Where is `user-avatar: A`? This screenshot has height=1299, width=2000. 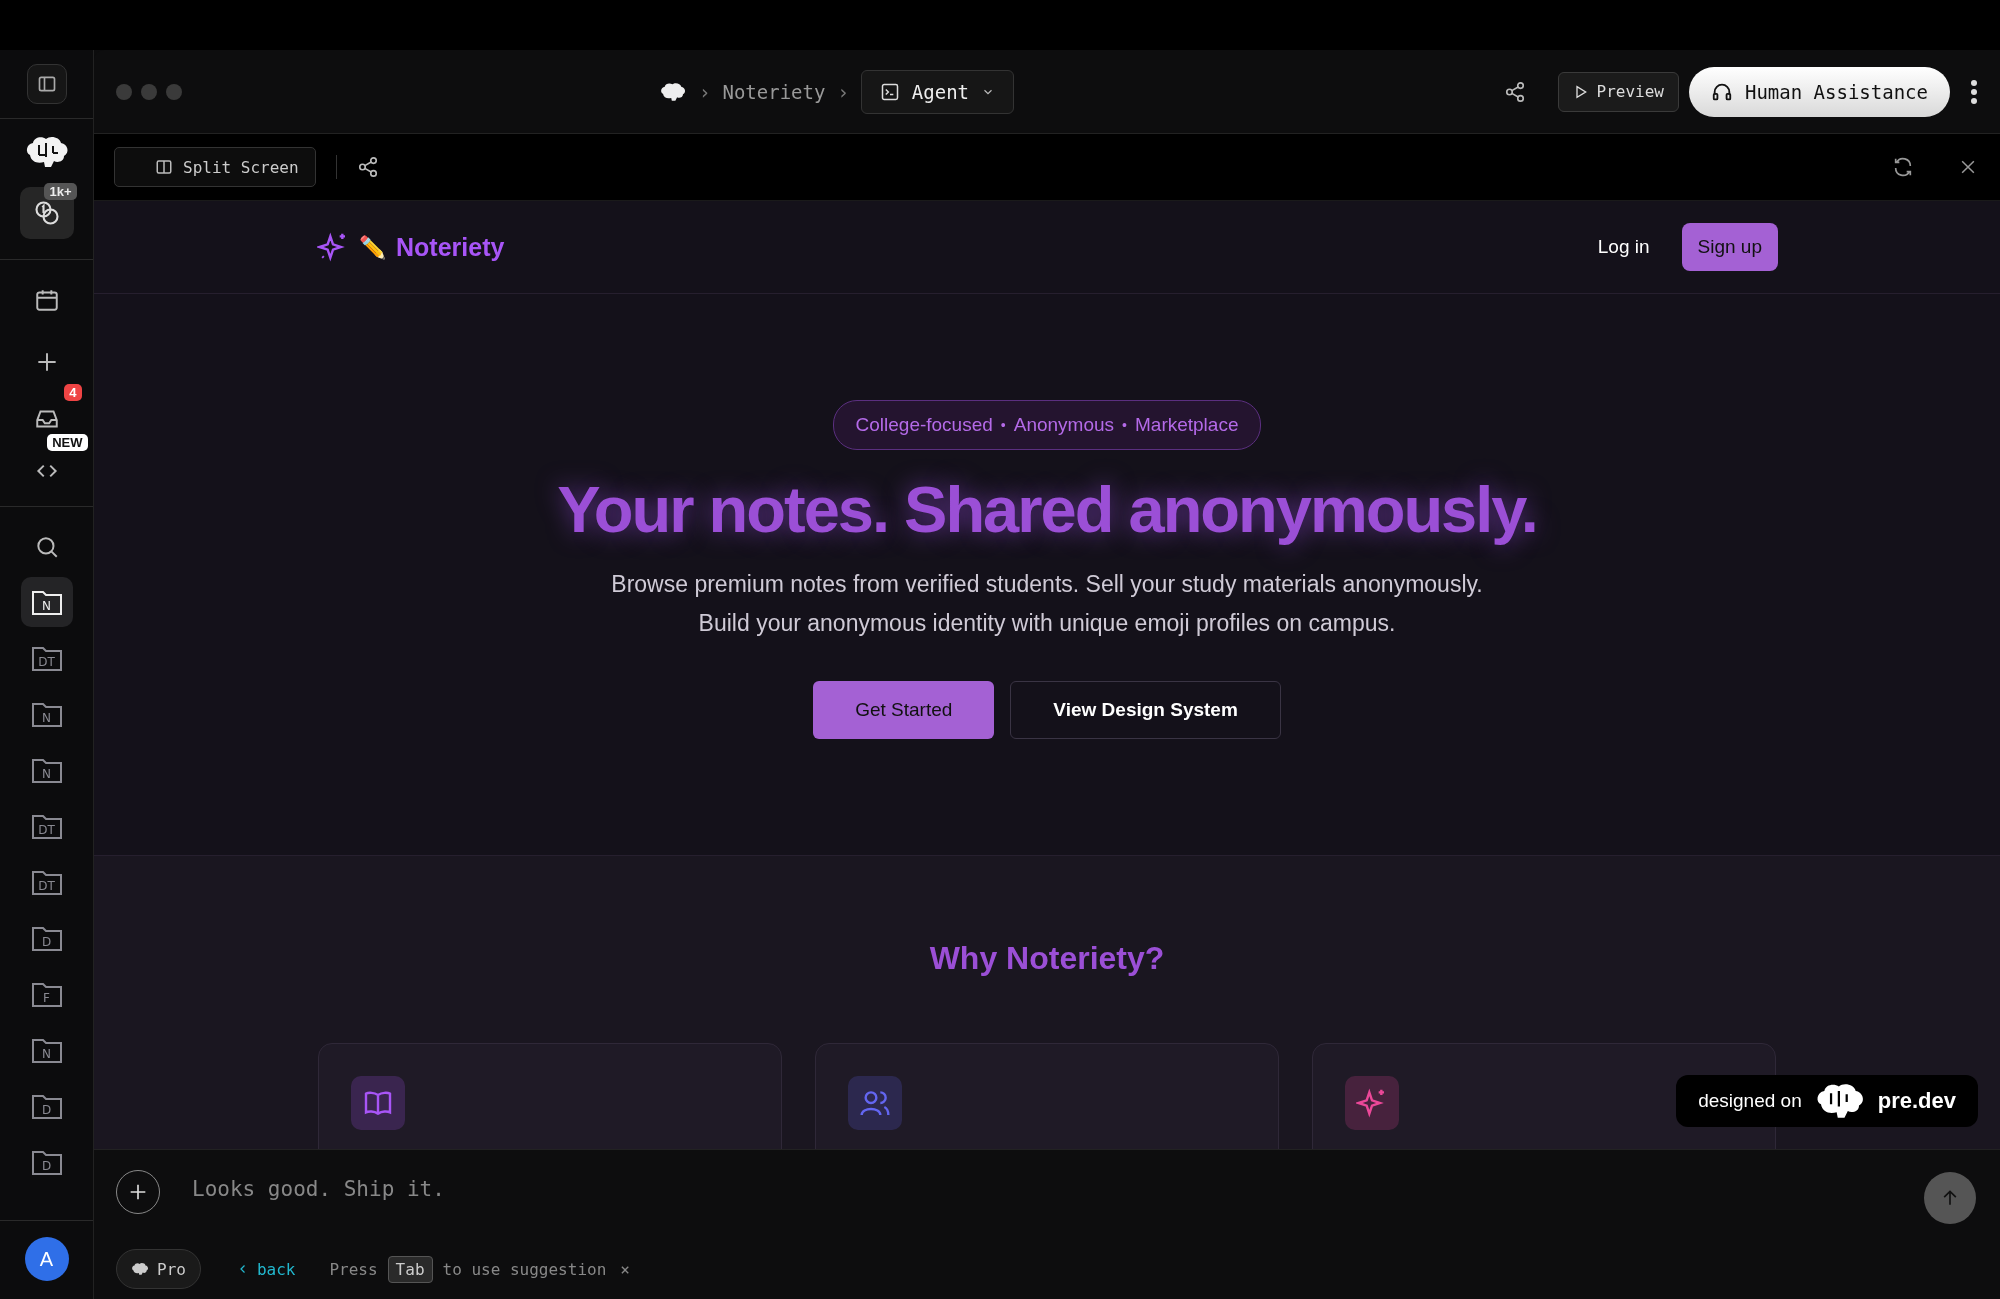 user-avatar: A is located at coordinates (46, 1259).